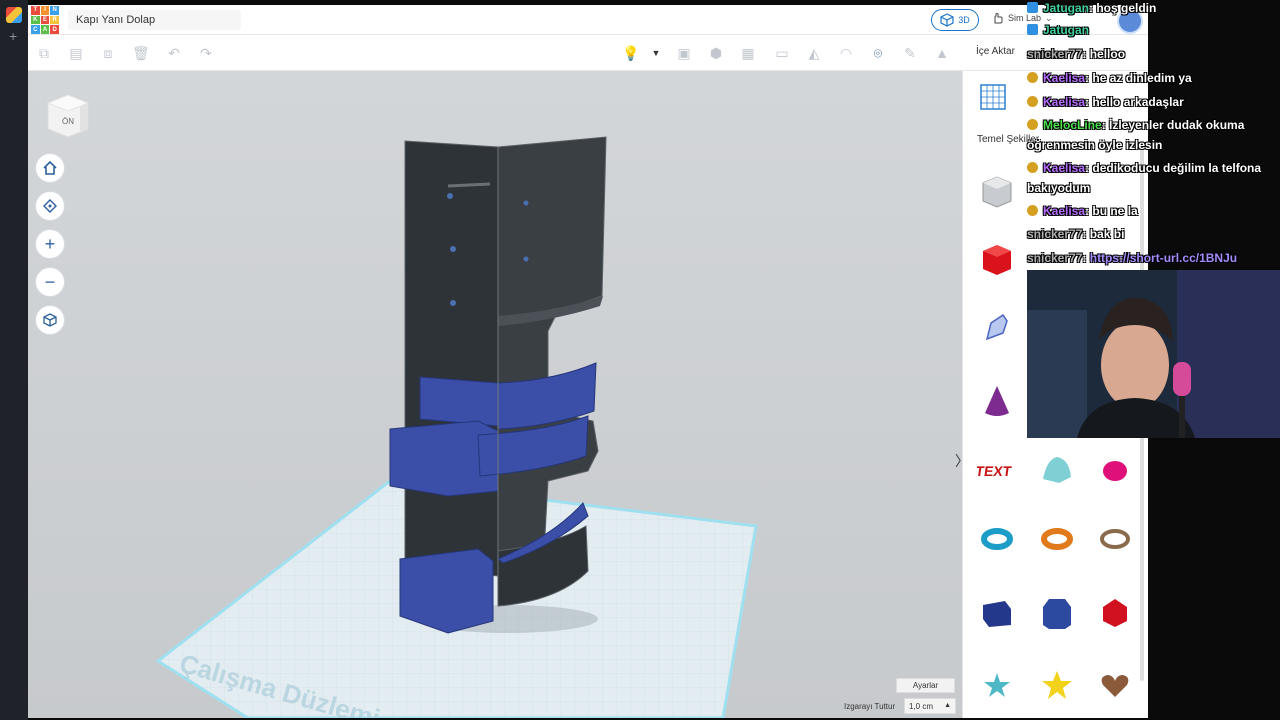  What do you see at coordinates (997, 469) in the screenshot?
I see `text-shape: TEXT` at bounding box center [997, 469].